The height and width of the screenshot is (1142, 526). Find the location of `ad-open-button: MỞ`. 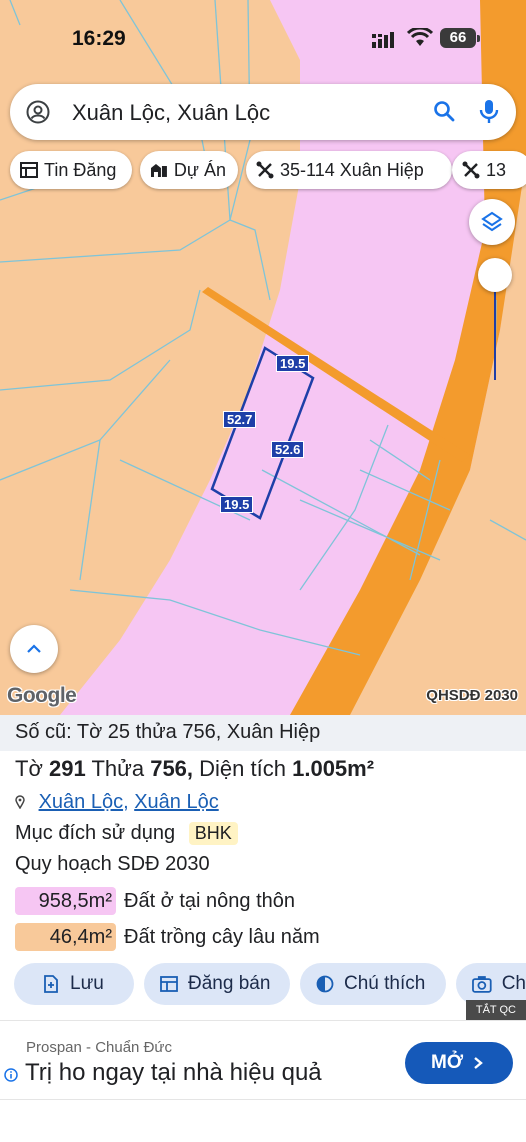

ad-open-button: MỞ is located at coordinates (459, 1063).